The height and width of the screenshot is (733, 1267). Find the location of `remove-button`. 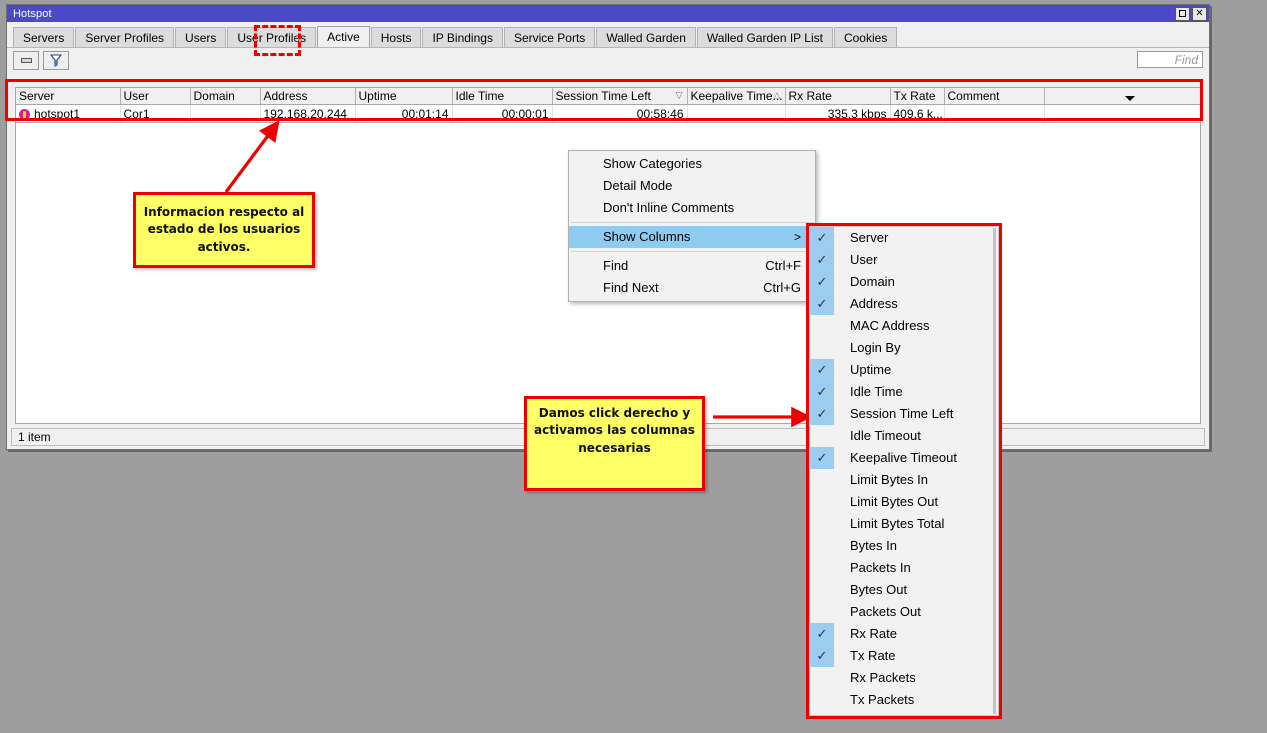

remove-button is located at coordinates (26, 60).